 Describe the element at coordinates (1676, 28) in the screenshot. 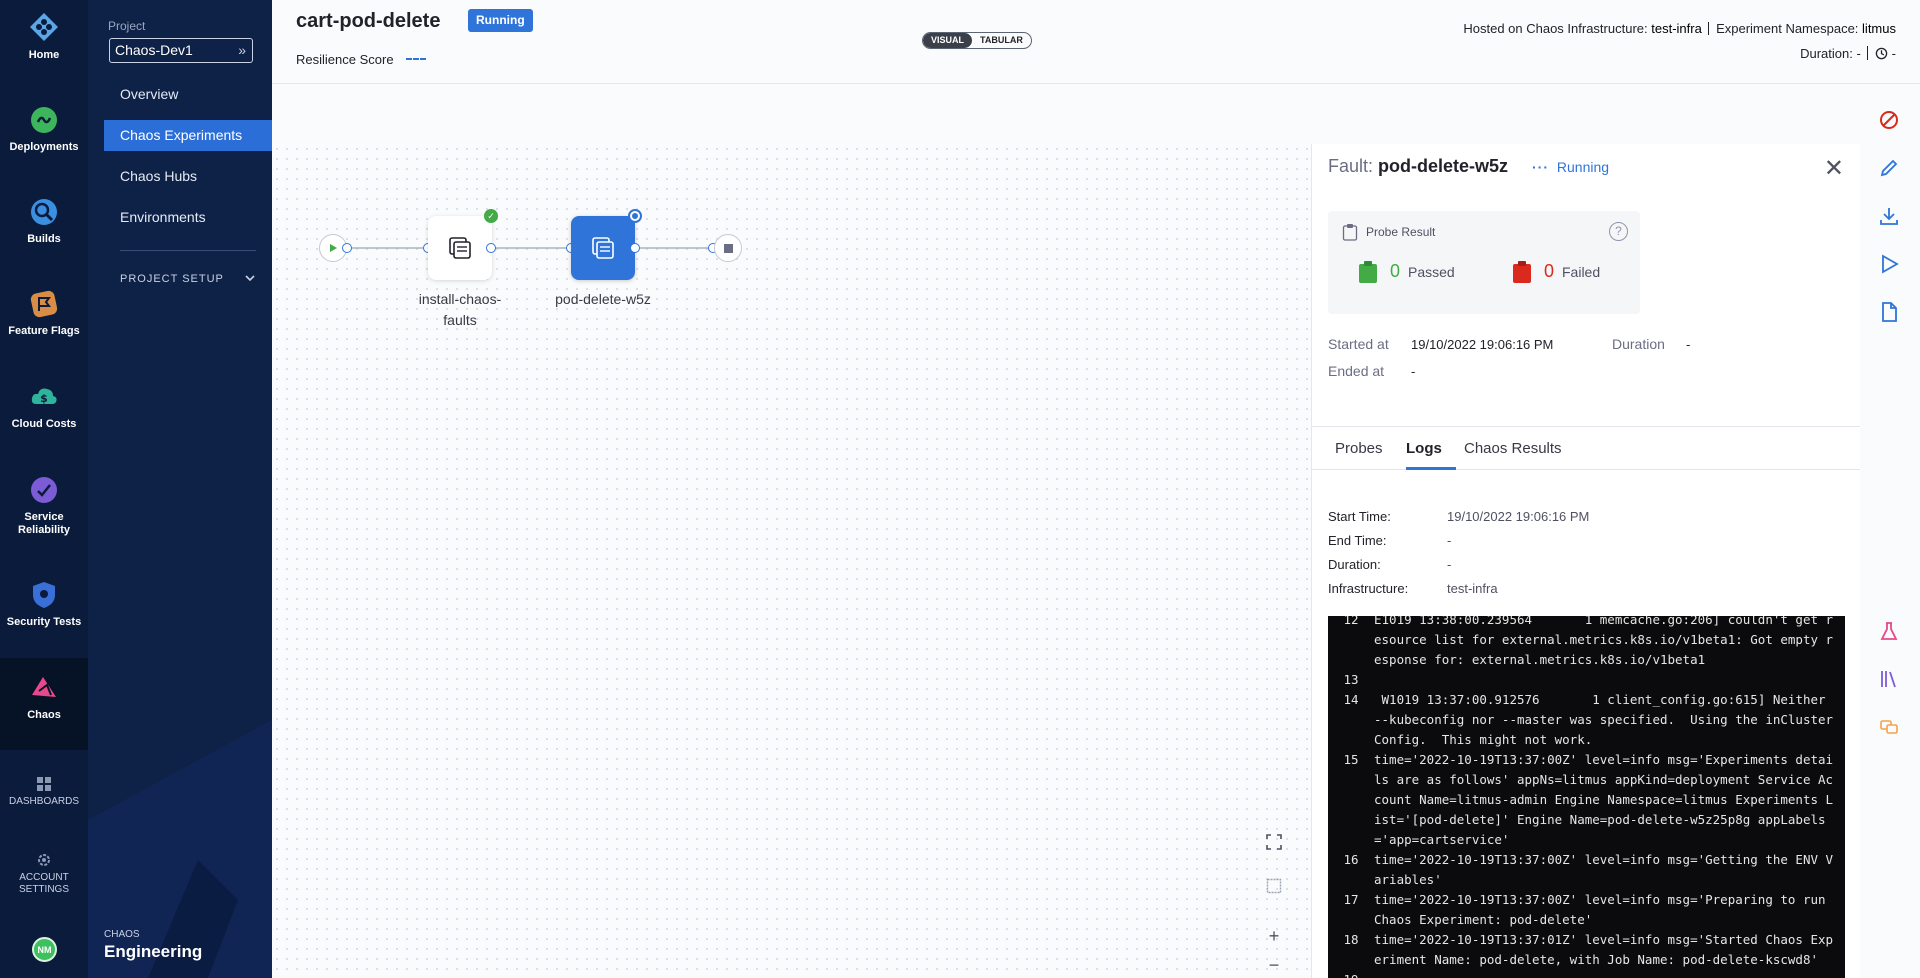

I see `infra-name: test-infra` at that location.